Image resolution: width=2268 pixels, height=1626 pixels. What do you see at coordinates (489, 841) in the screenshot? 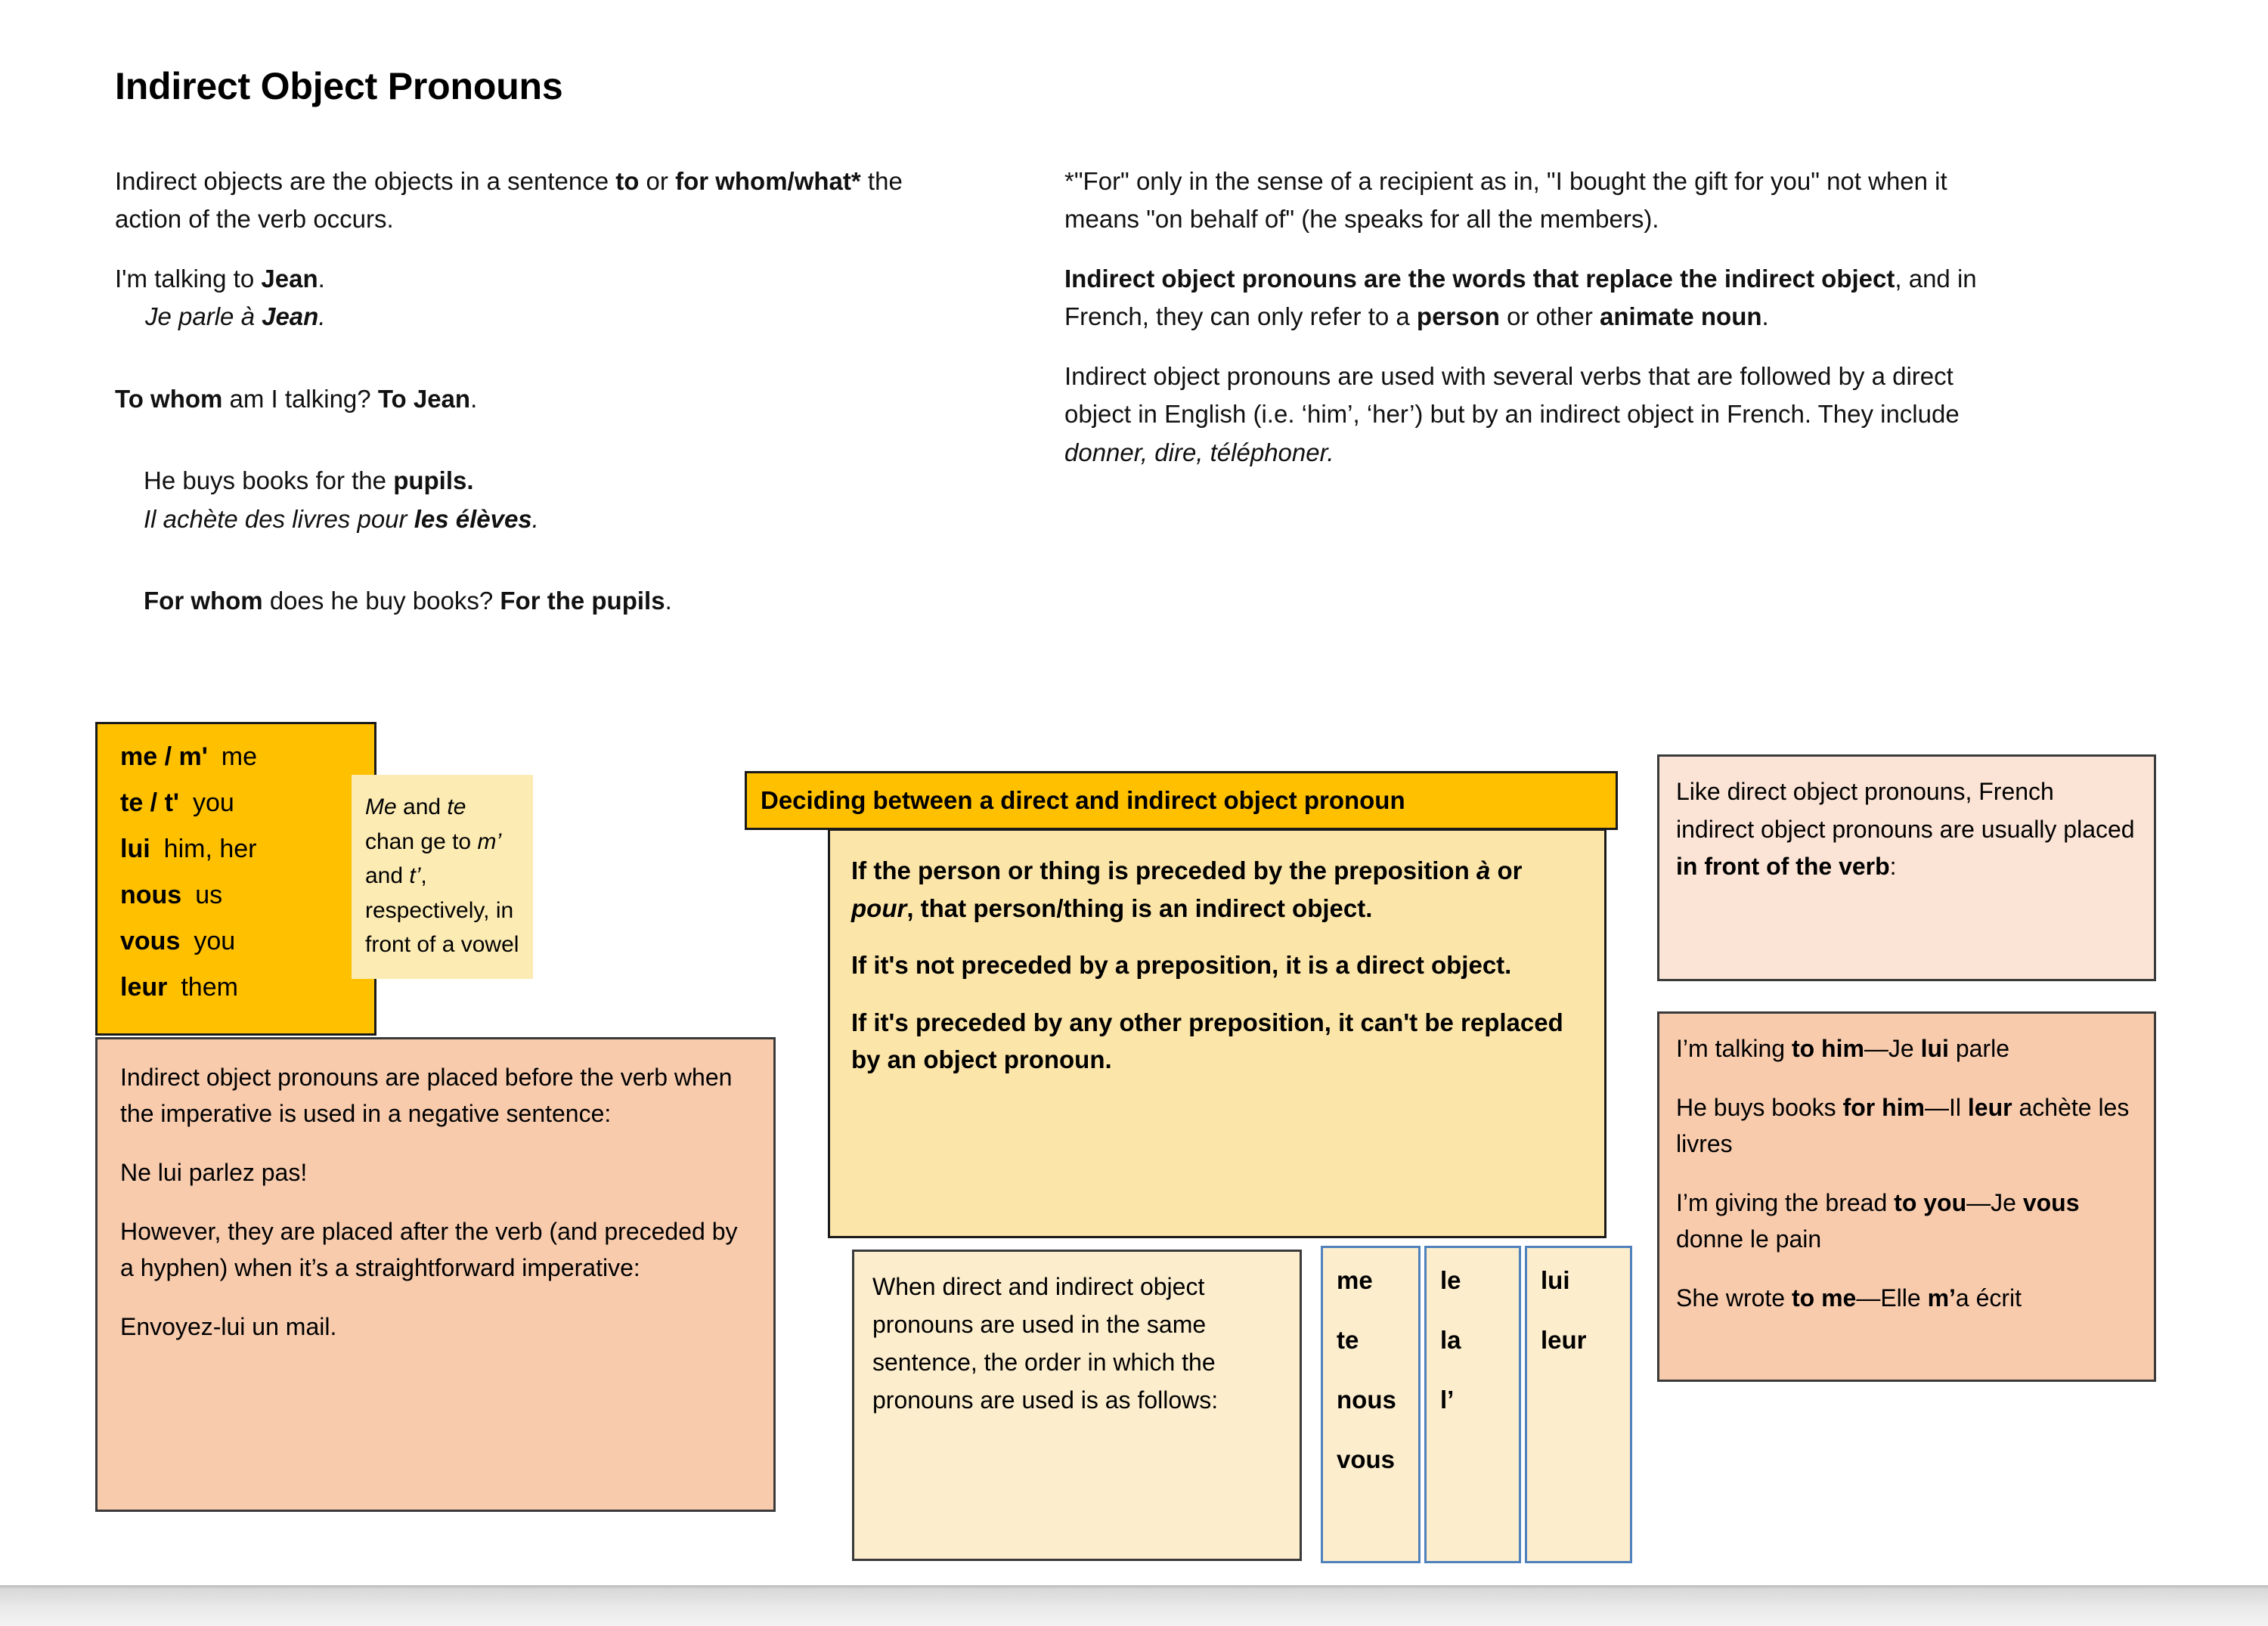
I see `note-italic-mapos: m’` at bounding box center [489, 841].